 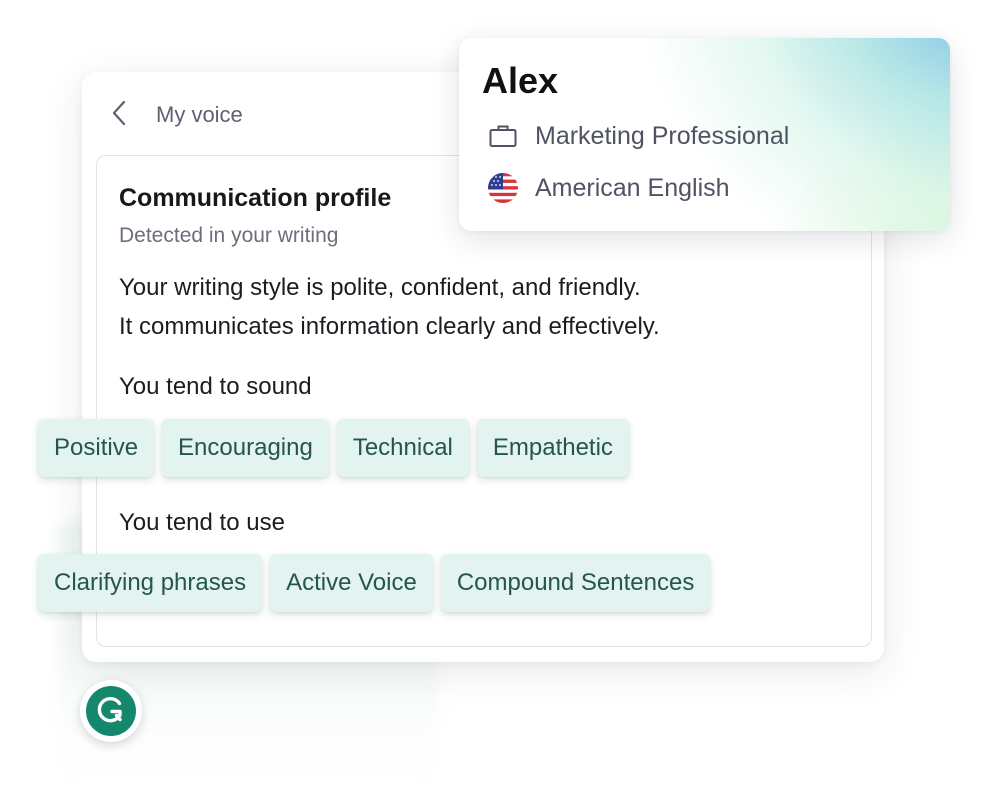 I want to click on grammarly-logo-button, so click(x=111, y=711).